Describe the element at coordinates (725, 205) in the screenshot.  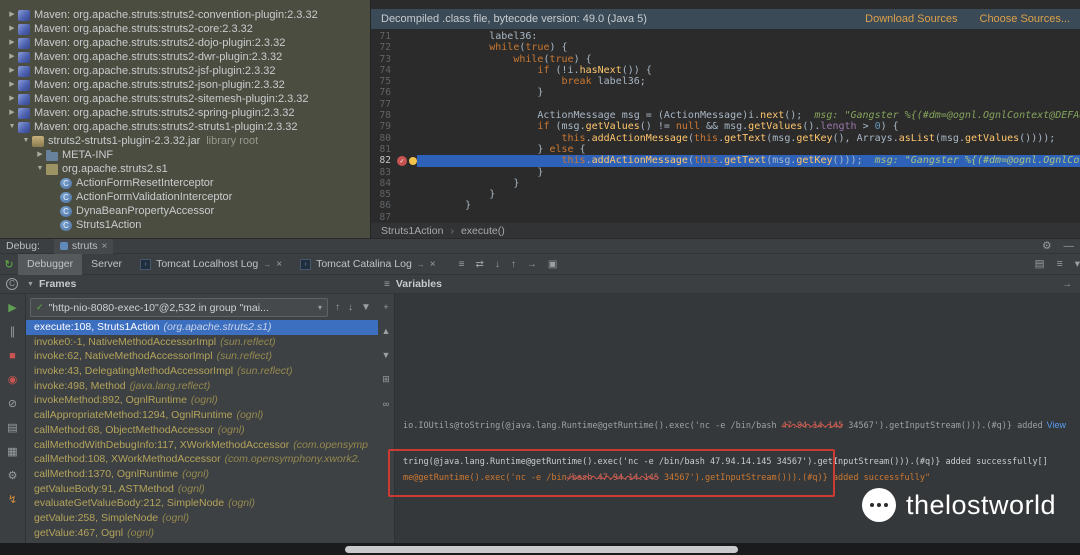
I see `code-line: 86 }` at that location.